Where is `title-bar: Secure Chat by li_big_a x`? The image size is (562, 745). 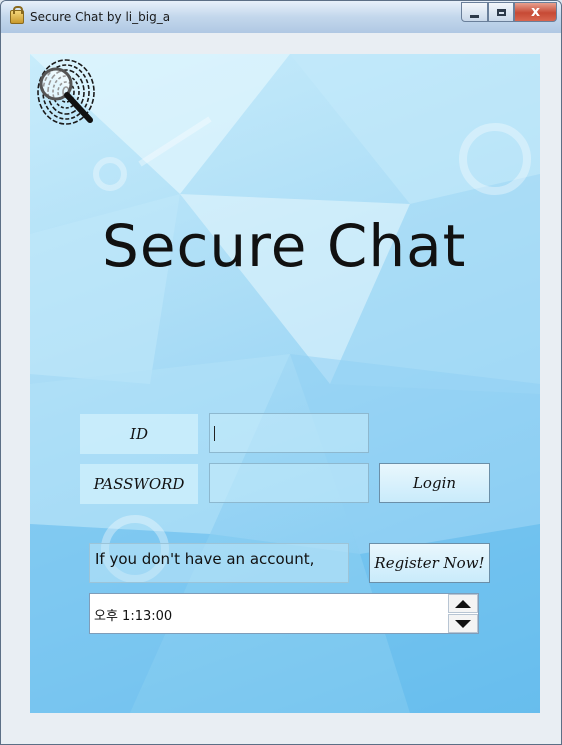 title-bar: Secure Chat by li_big_a x is located at coordinates (281, 17).